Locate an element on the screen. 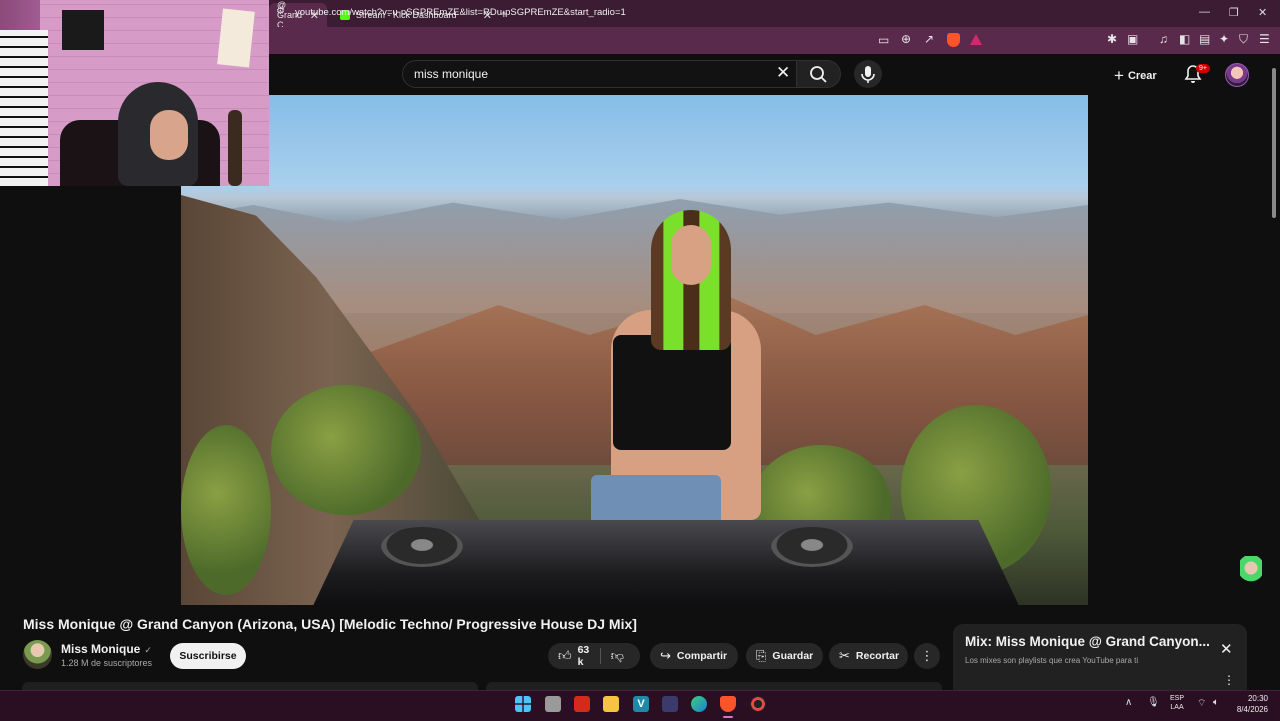  subscriber-count: 1.28 M de suscriptores is located at coordinates (107, 663).